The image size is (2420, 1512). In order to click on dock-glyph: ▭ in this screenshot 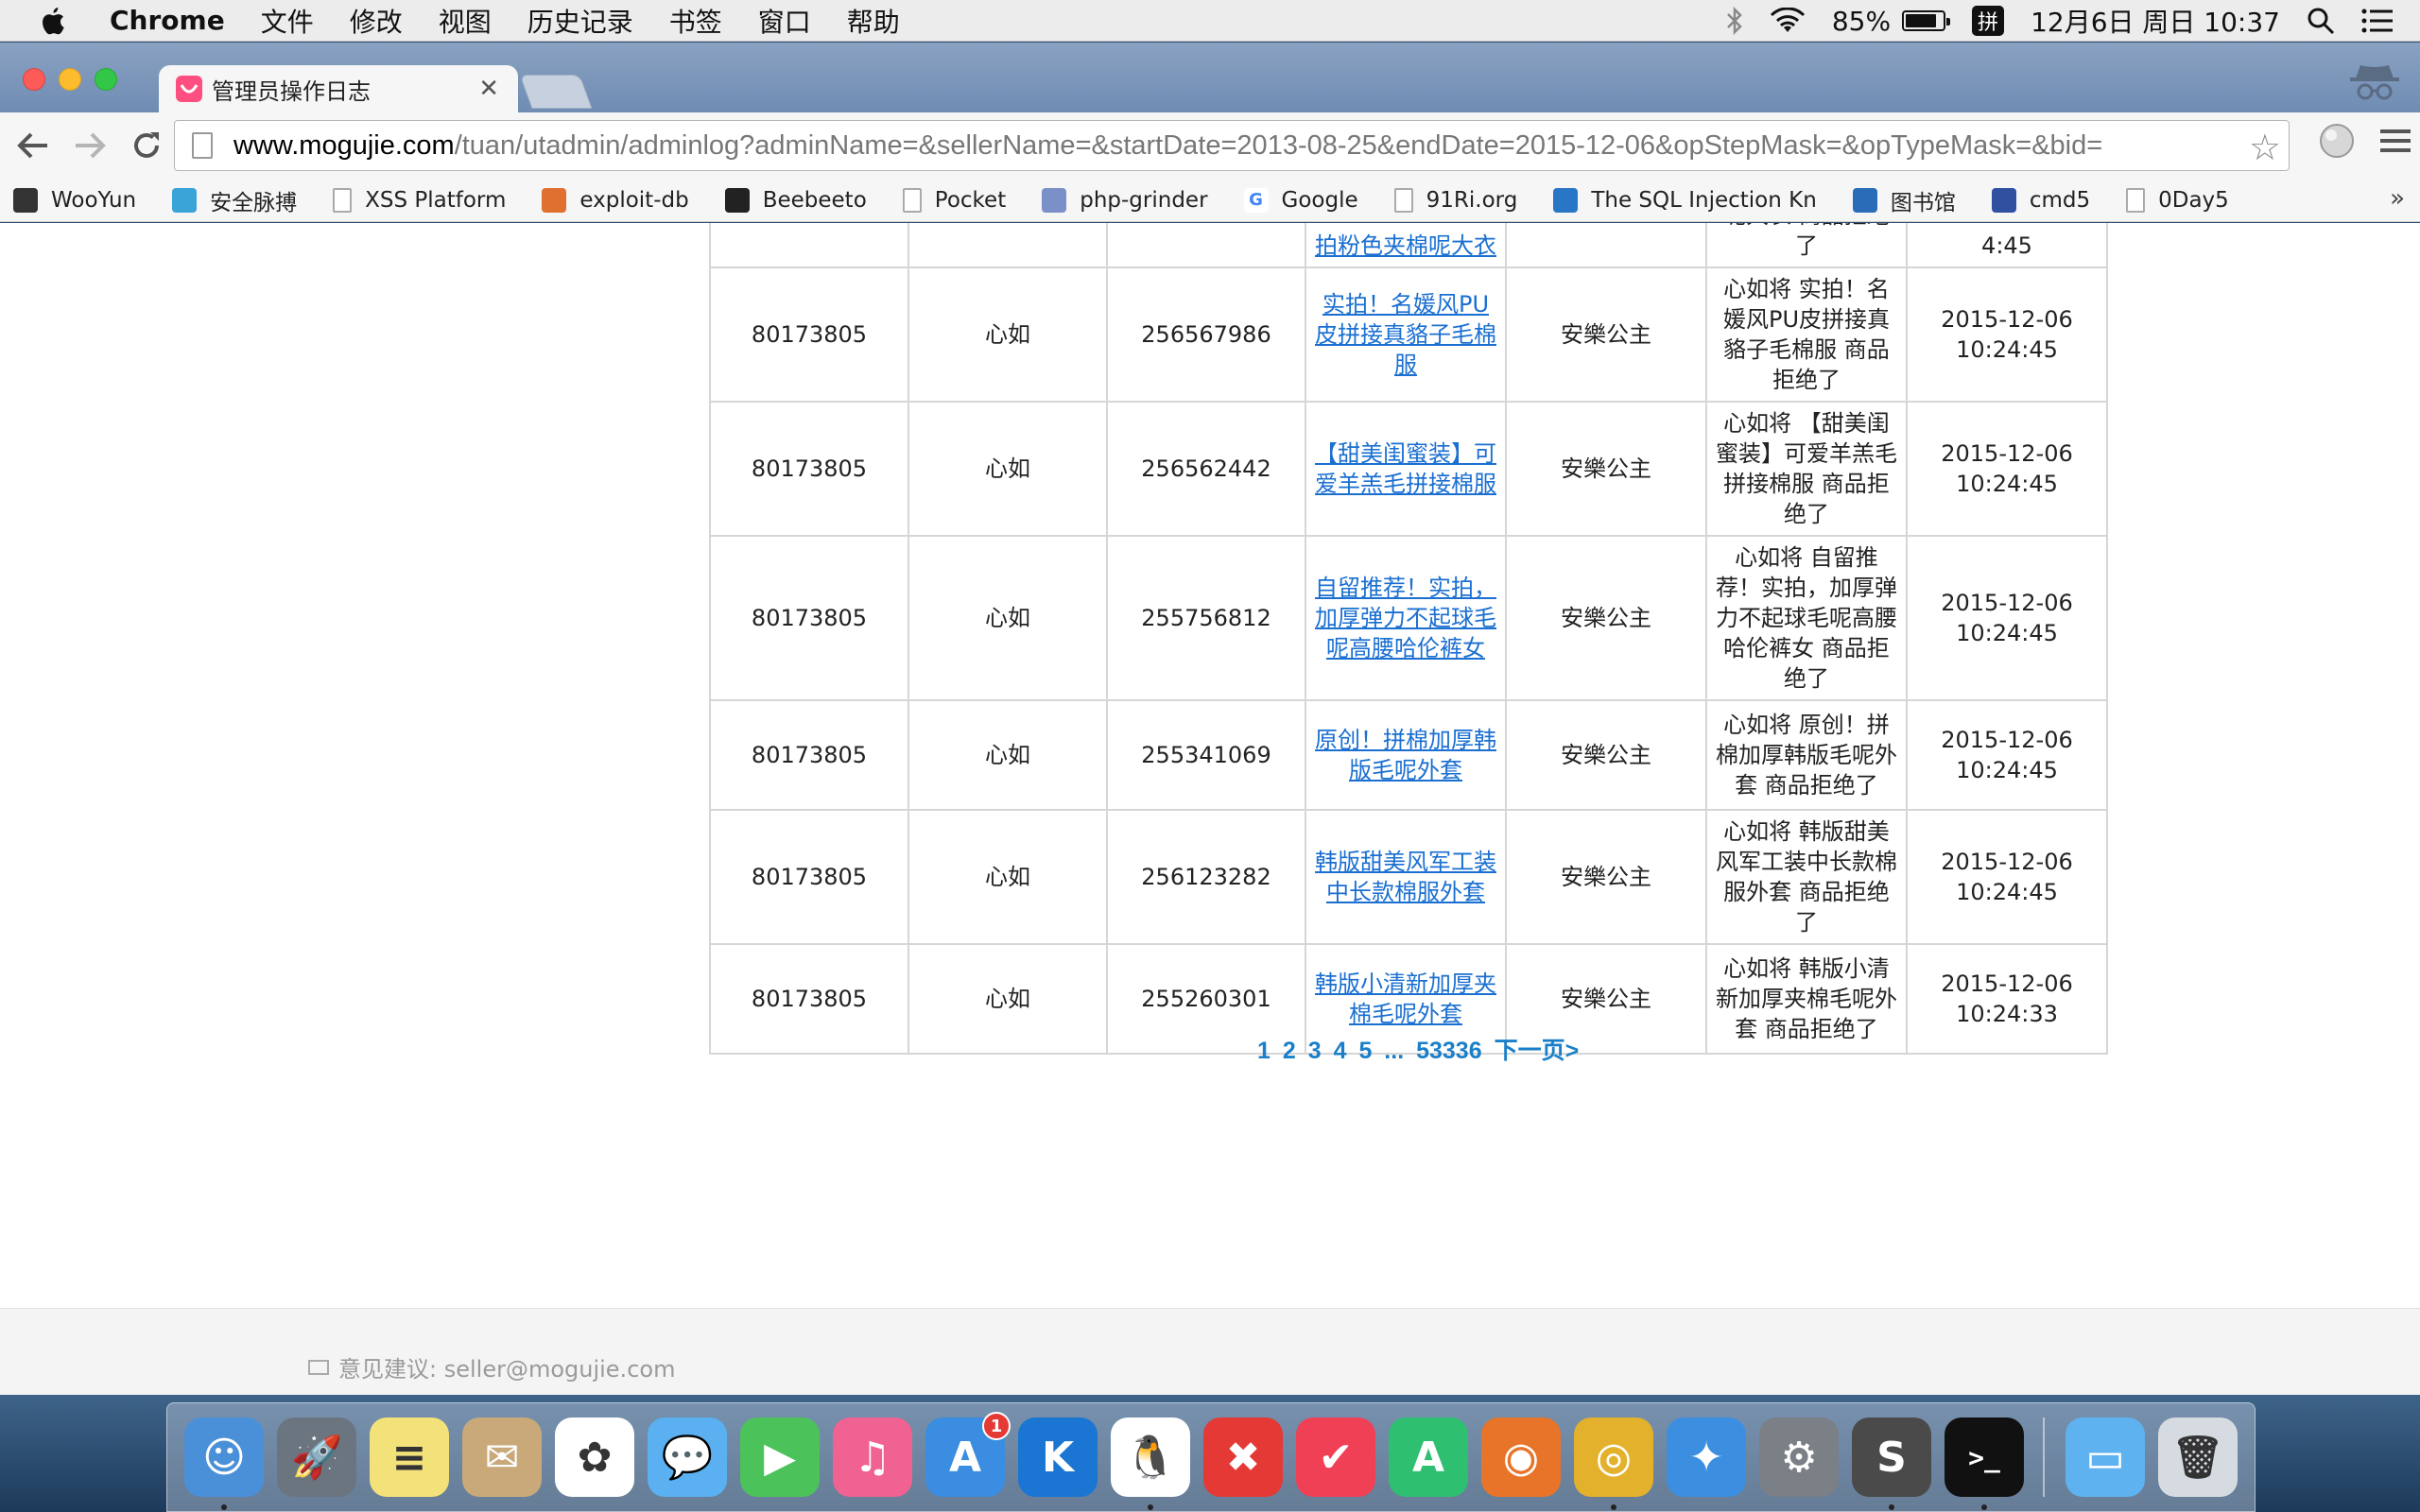, I will do `click(2105, 1457)`.